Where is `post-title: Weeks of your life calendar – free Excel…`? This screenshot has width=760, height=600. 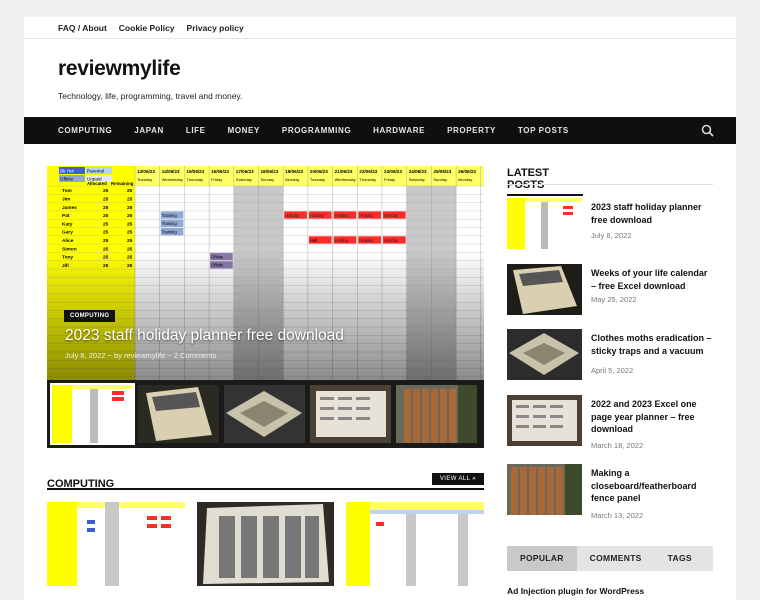 post-title: Weeks of your life calendar – free Excel… is located at coordinates (652, 279).